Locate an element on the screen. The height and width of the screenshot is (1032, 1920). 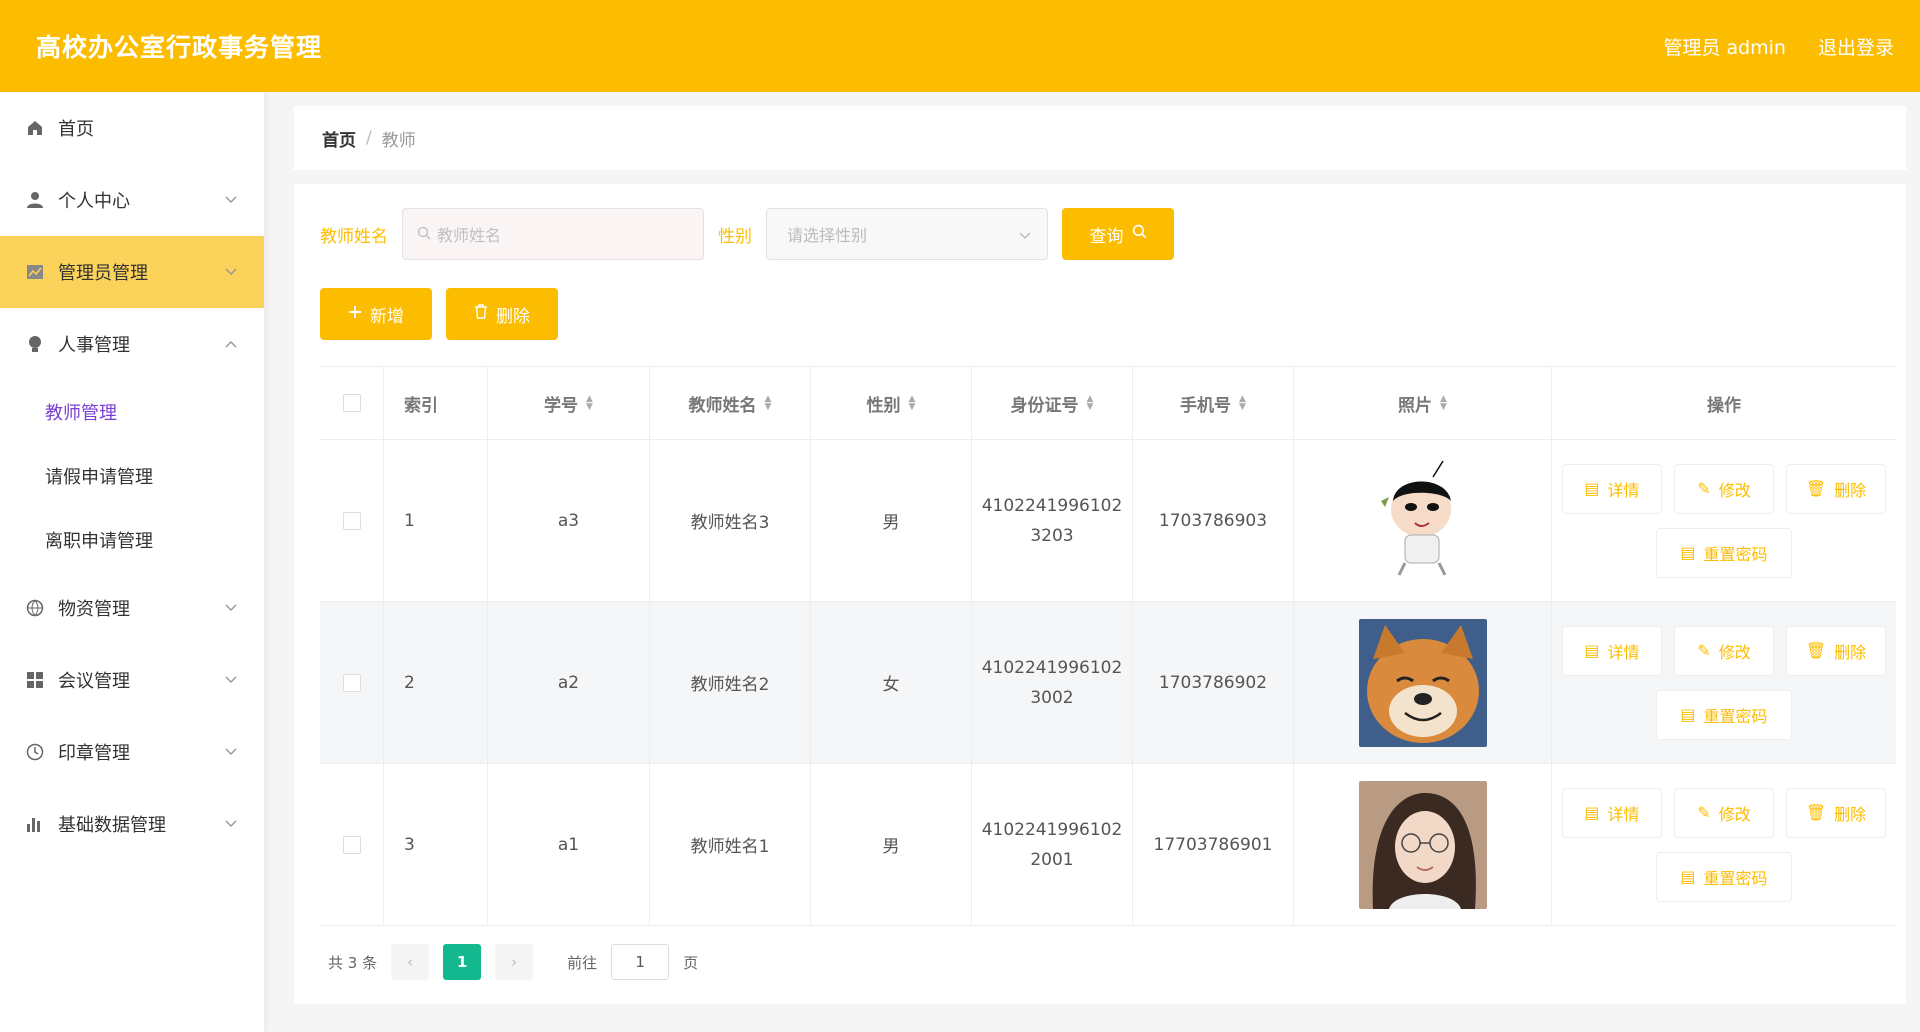
cell-sex: 男 is located at coordinates (891, 844).